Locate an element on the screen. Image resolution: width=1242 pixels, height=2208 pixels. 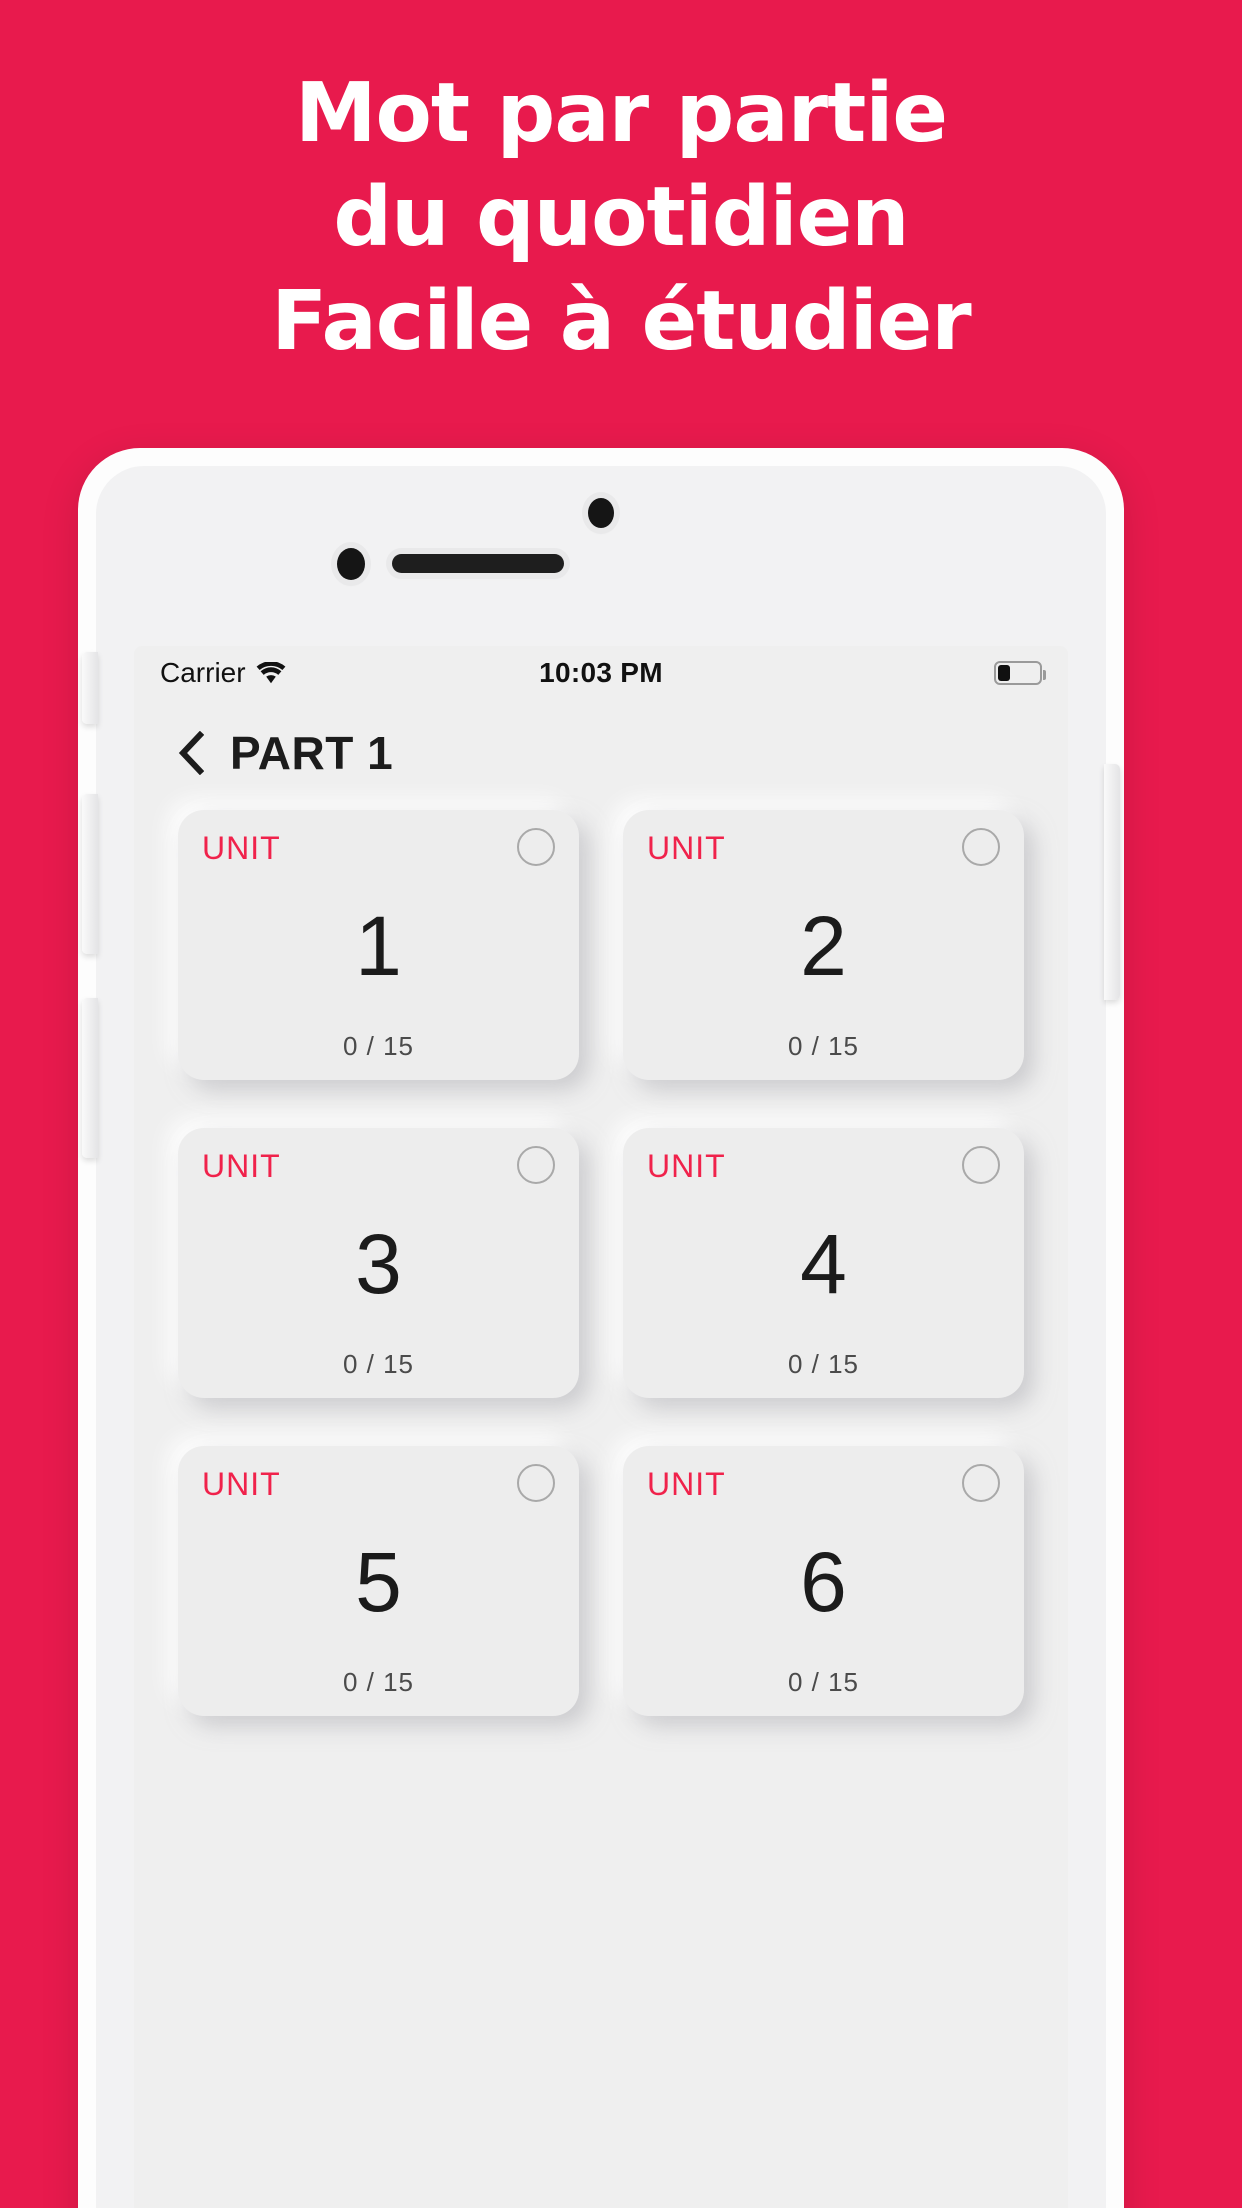
carrier-label: Carrier is located at coordinates (203, 672).